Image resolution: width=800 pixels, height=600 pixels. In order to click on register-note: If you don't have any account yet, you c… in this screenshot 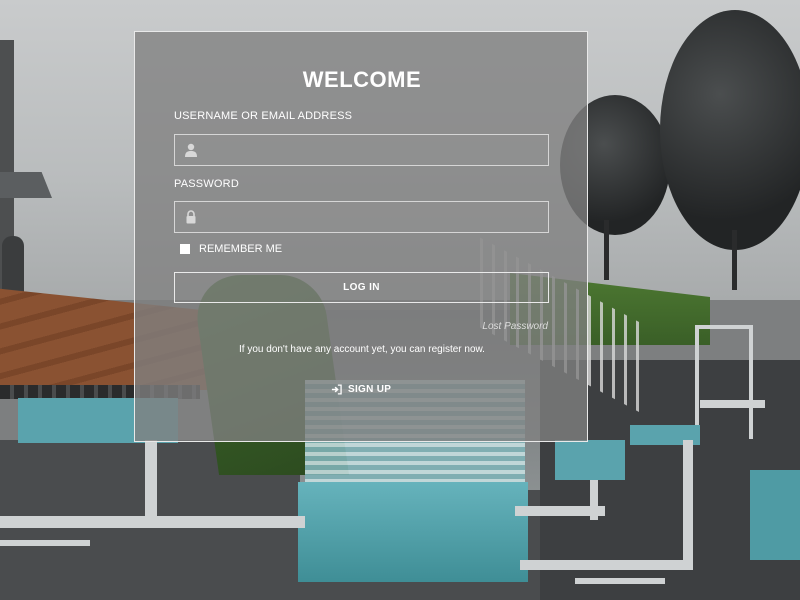, I will do `click(362, 349)`.